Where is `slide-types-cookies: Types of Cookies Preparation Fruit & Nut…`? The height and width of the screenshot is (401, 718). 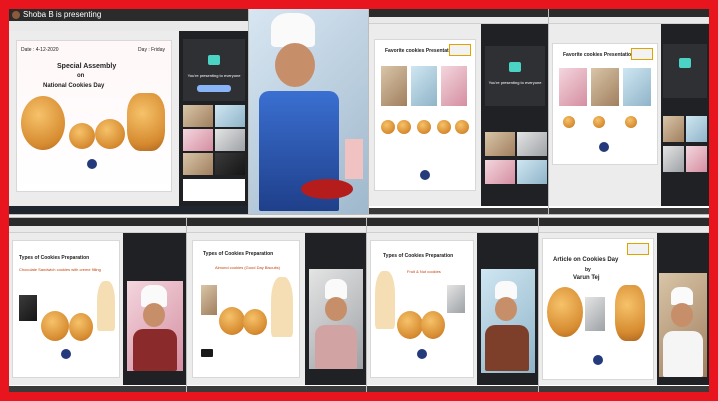 slide-types-cookies: Types of Cookies Preparation Fruit & Nut… is located at coordinates (422, 309).